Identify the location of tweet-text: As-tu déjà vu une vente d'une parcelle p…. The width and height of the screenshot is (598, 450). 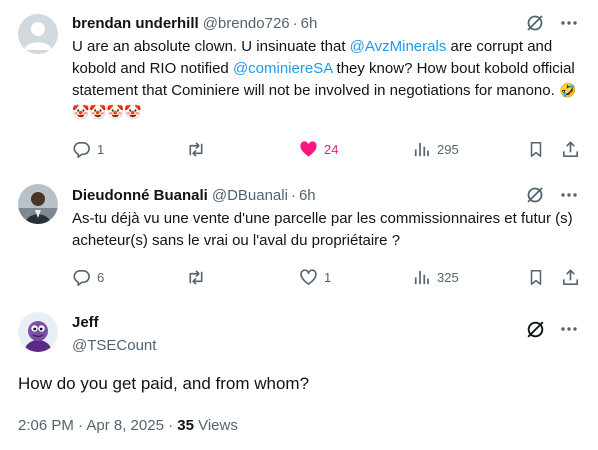
(322, 229).